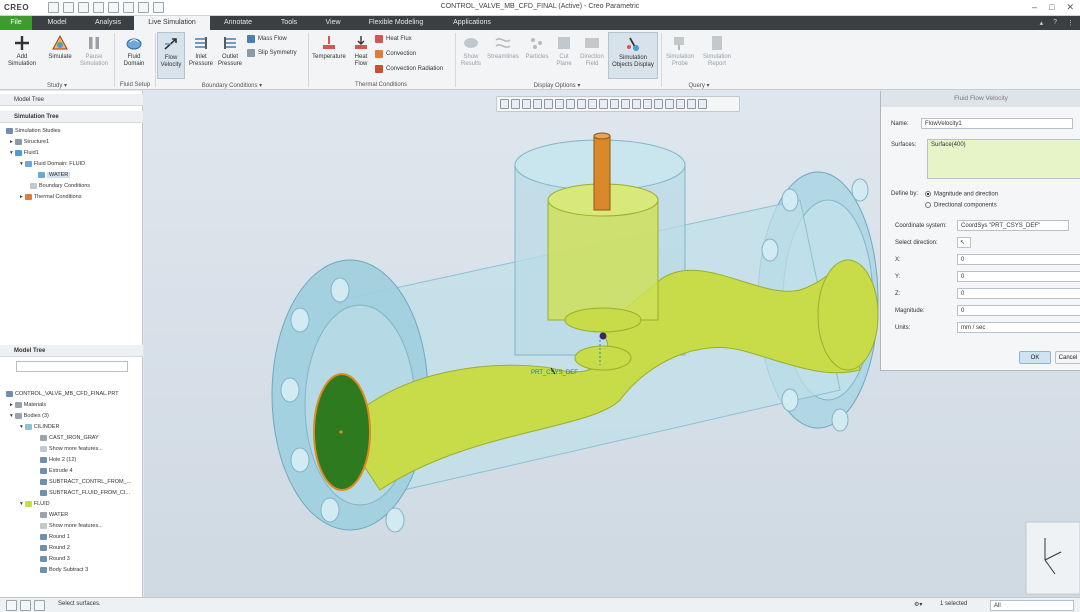 Image resolution: width=1080 pixels, height=612 pixels. I want to click on display-style-icon, so click(548, 104).